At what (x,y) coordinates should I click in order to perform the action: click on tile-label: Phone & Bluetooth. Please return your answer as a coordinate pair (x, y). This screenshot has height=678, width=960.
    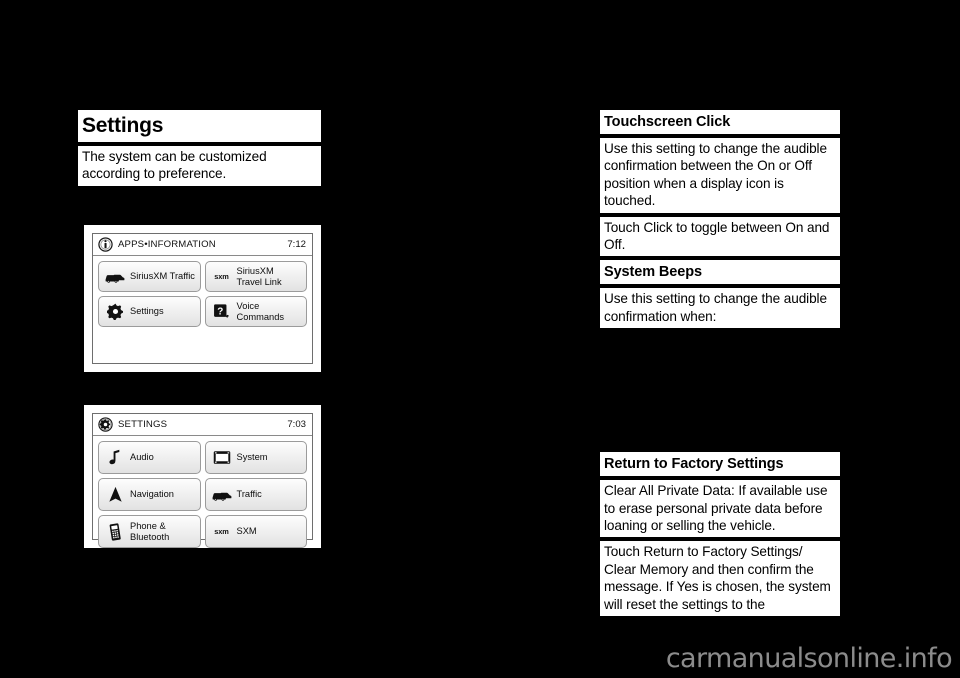
    Looking at the image, I should click on (150, 531).